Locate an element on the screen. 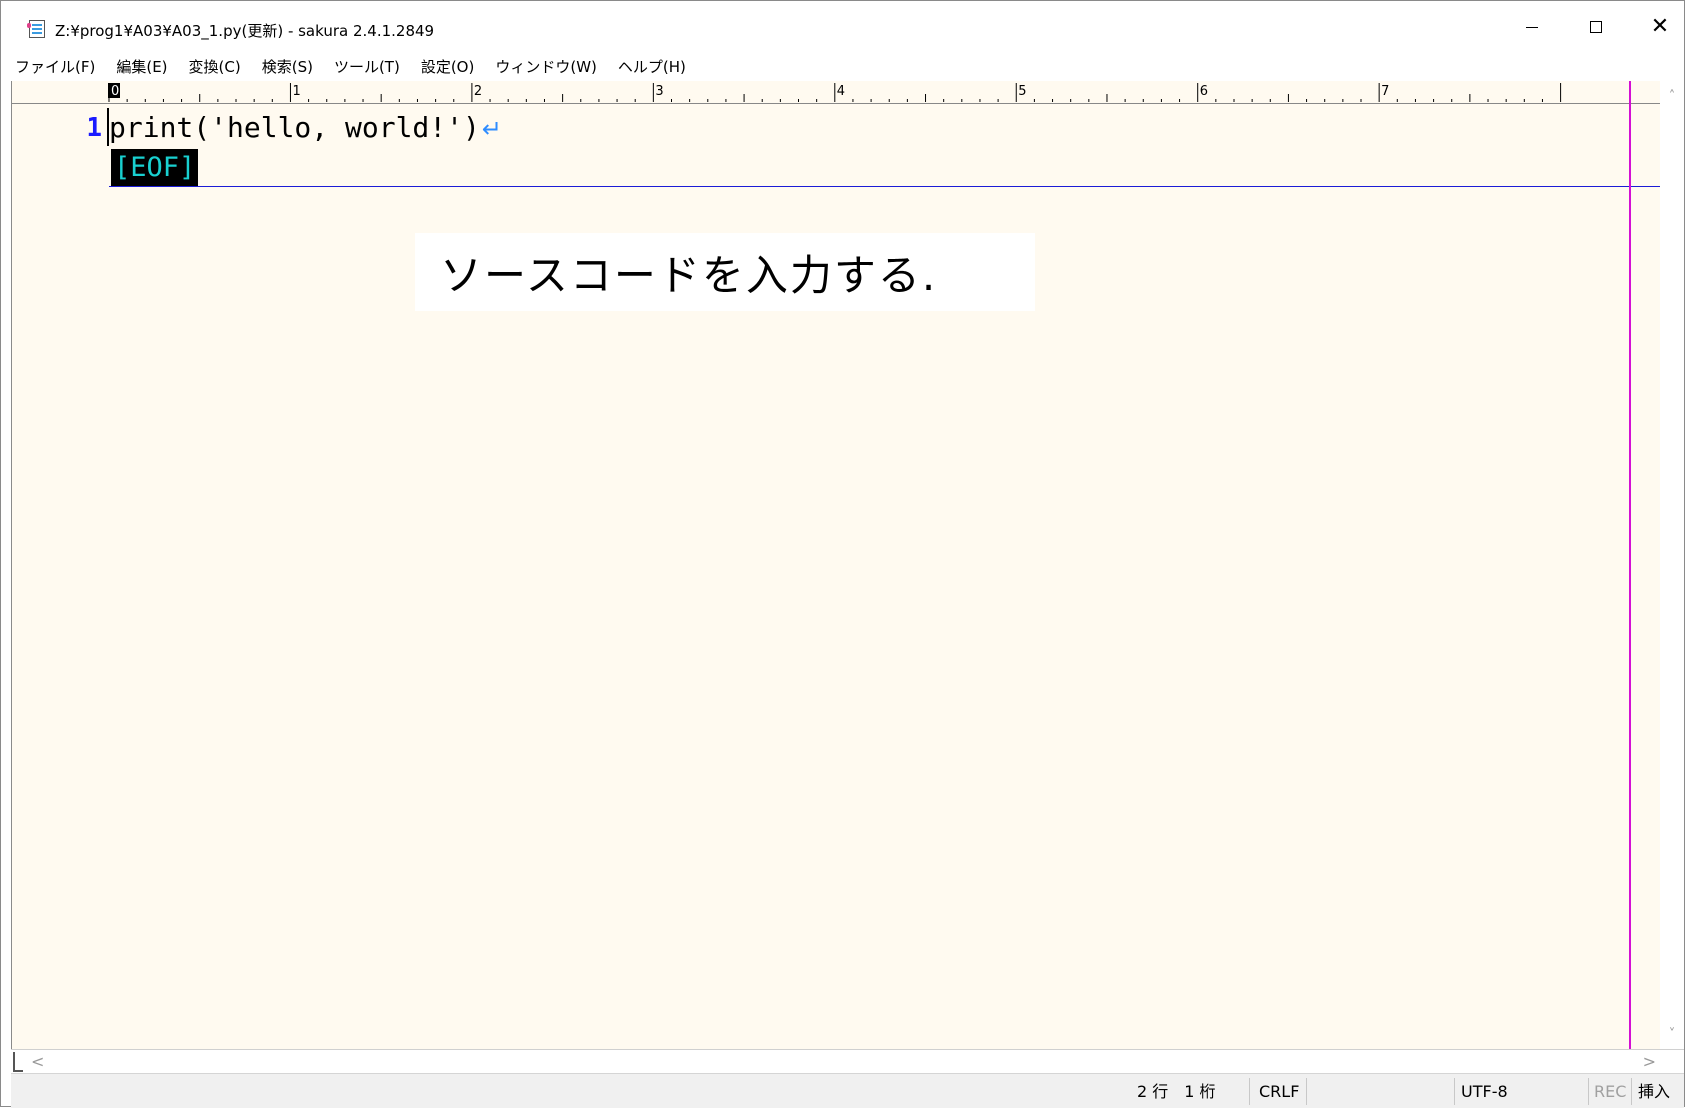 The height and width of the screenshot is (1109, 1685). menu-settings: 設定(O) is located at coordinates (448, 66).